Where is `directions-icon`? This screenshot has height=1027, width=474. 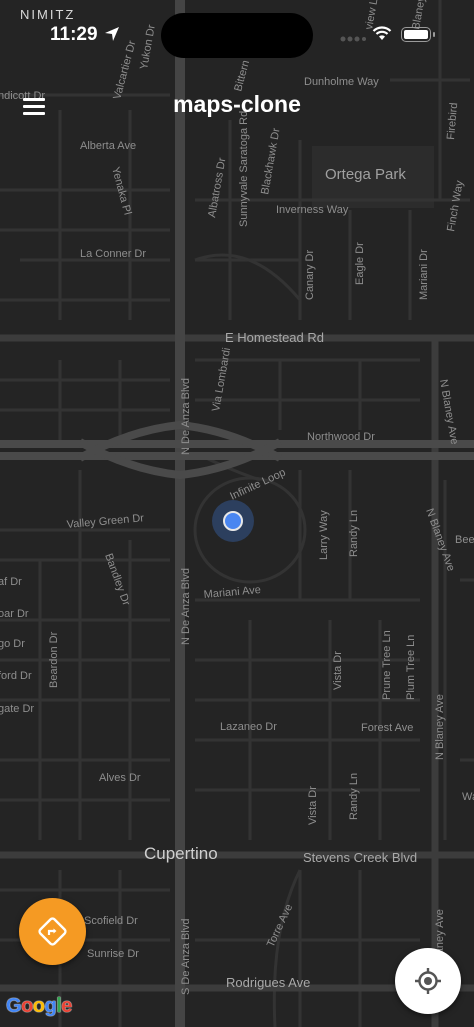
directions-icon is located at coordinates (52, 931).